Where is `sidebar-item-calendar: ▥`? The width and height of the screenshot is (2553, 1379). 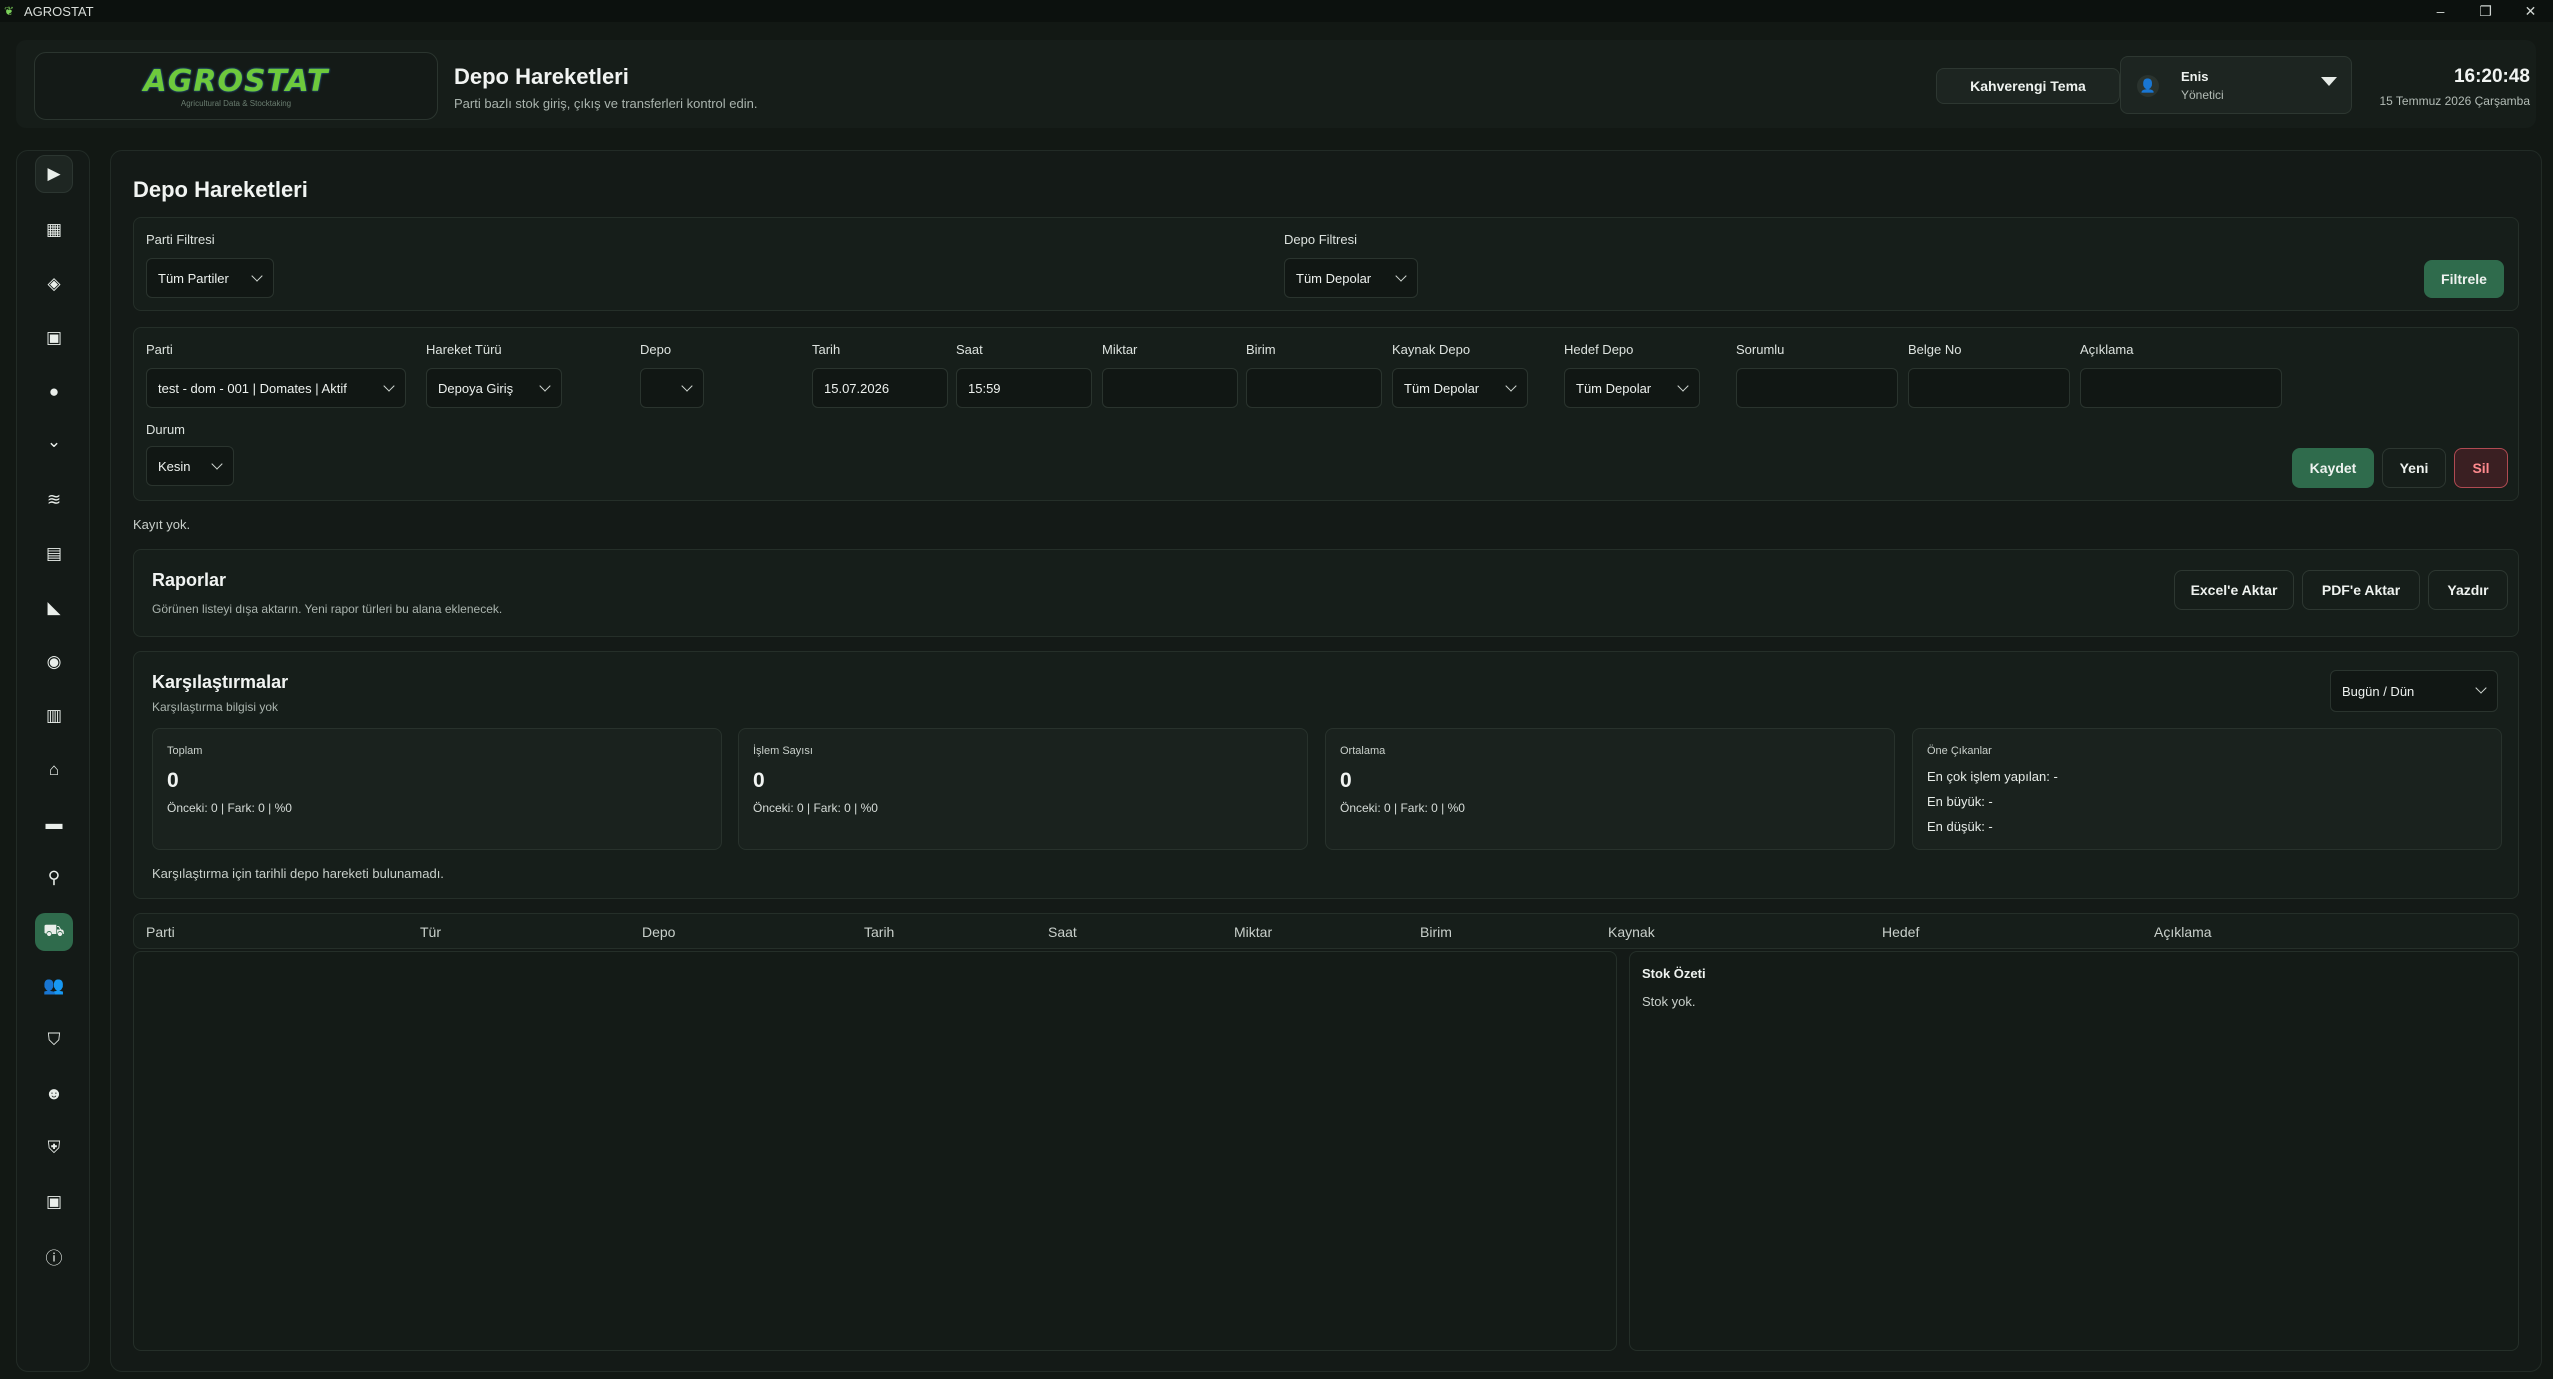 sidebar-item-calendar: ▥ is located at coordinates (54, 716).